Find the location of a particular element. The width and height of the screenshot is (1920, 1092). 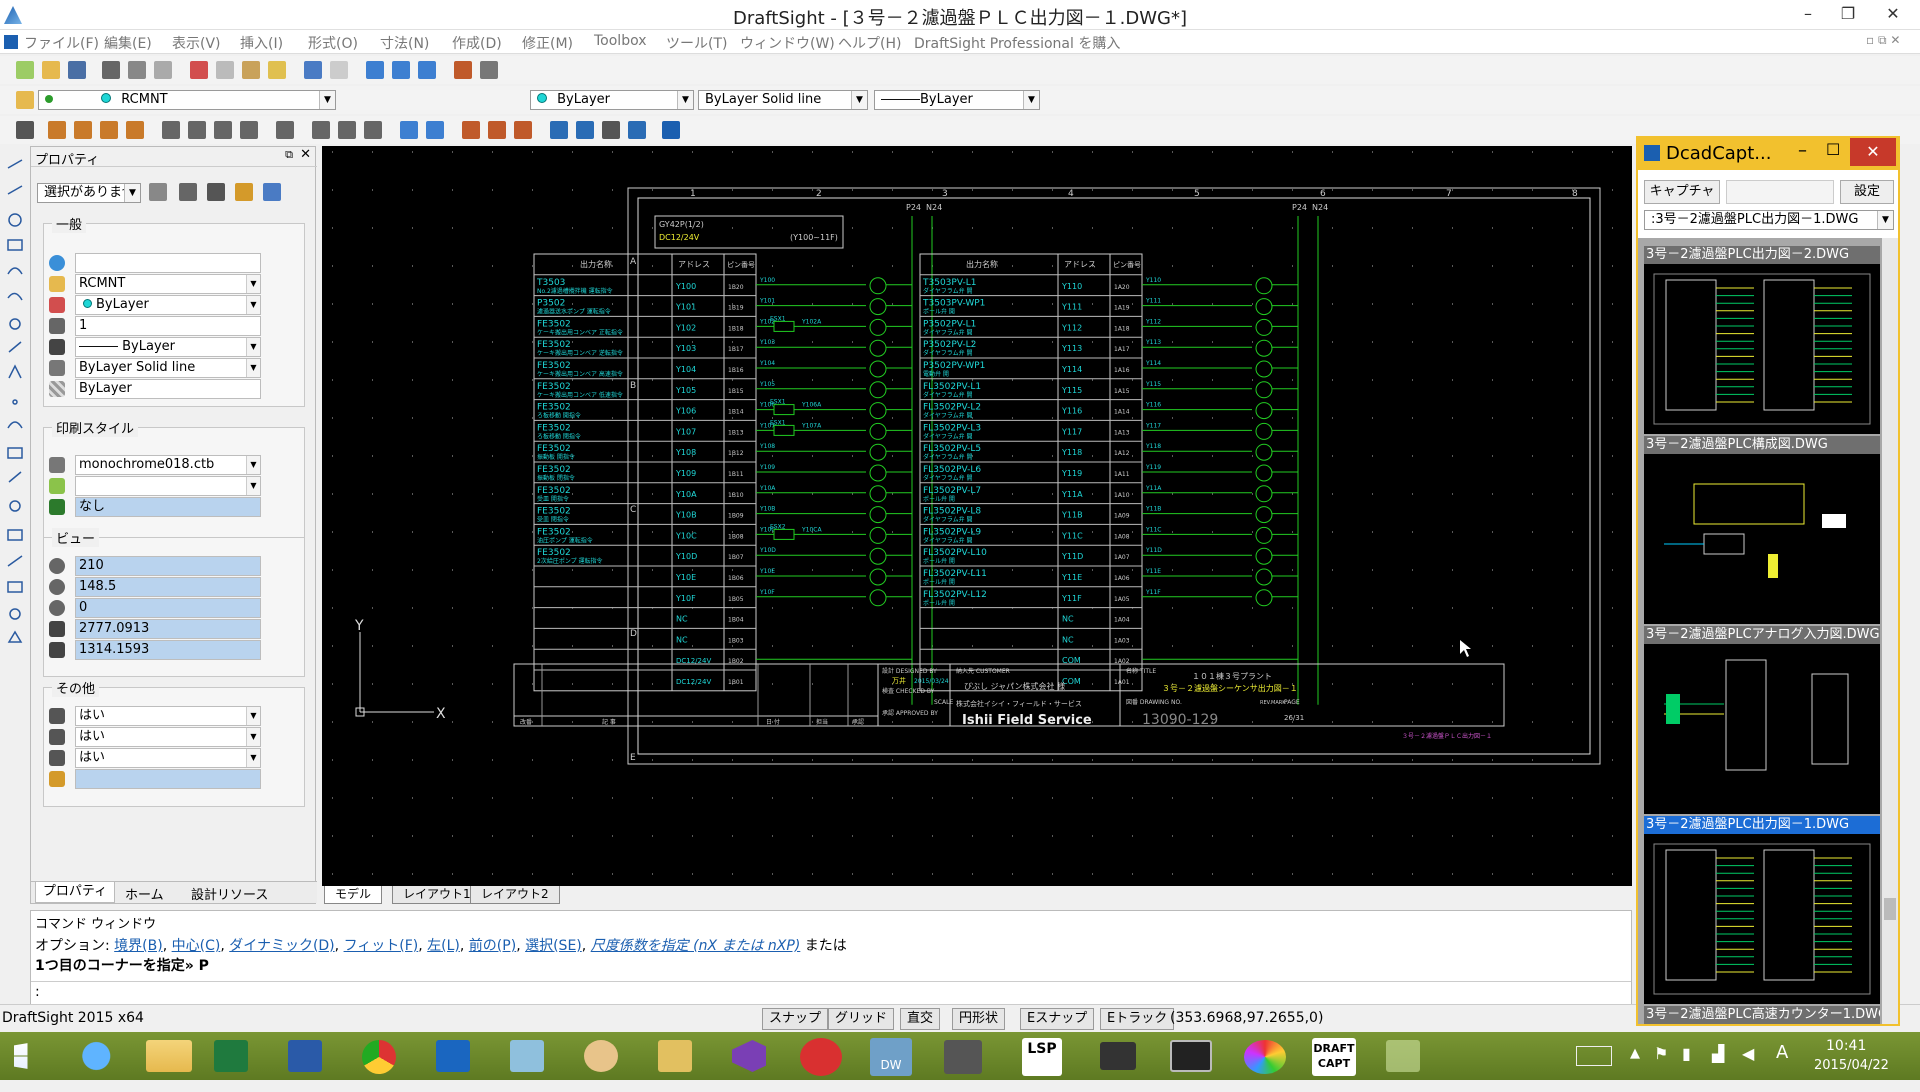

chrome-icon is located at coordinates (379, 1057).